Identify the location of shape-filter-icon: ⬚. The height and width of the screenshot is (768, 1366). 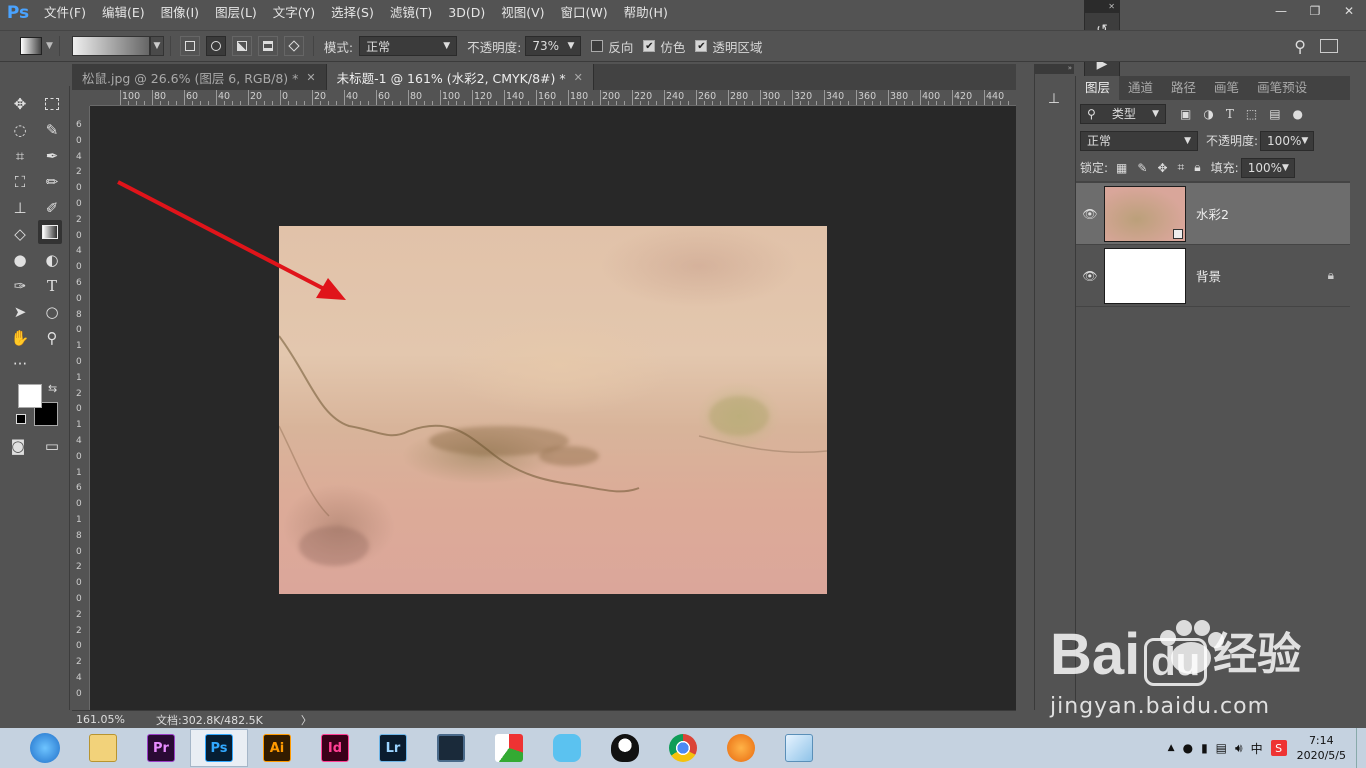
(1251, 114).